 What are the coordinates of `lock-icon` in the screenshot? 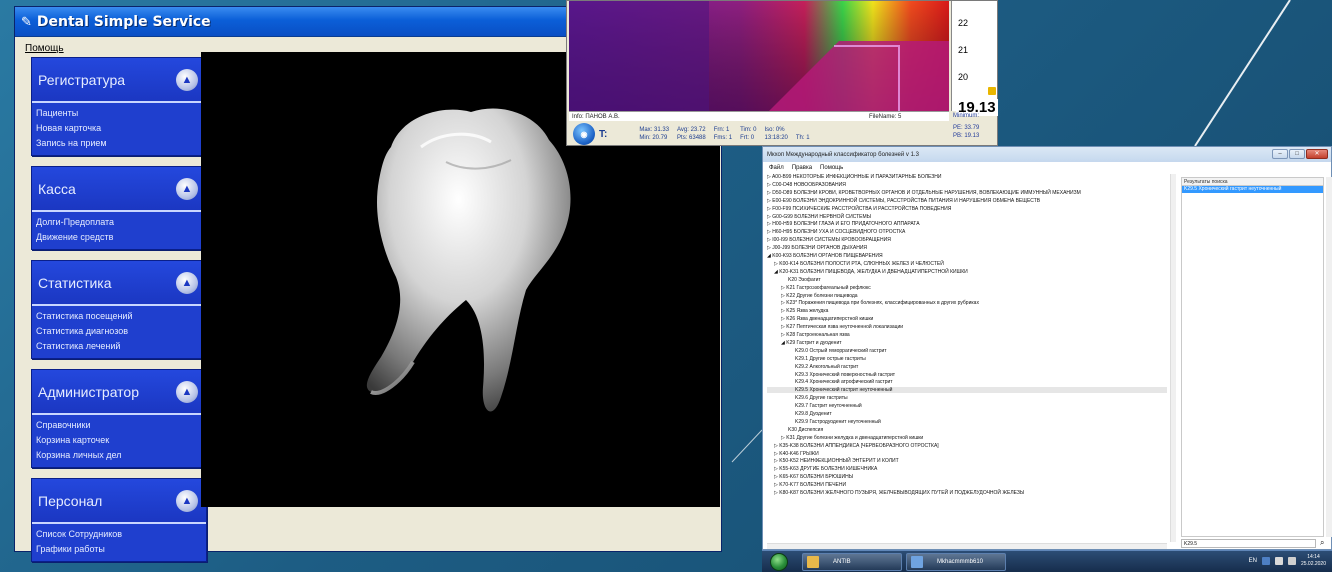 It's located at (992, 91).